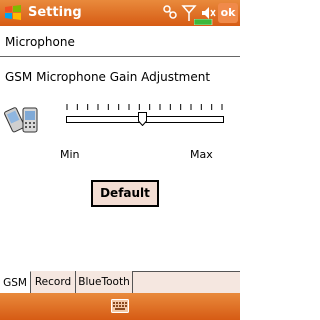 This screenshot has height=320, width=320. Describe the element at coordinates (53, 282) in the screenshot. I see `tab-record: Record` at that location.